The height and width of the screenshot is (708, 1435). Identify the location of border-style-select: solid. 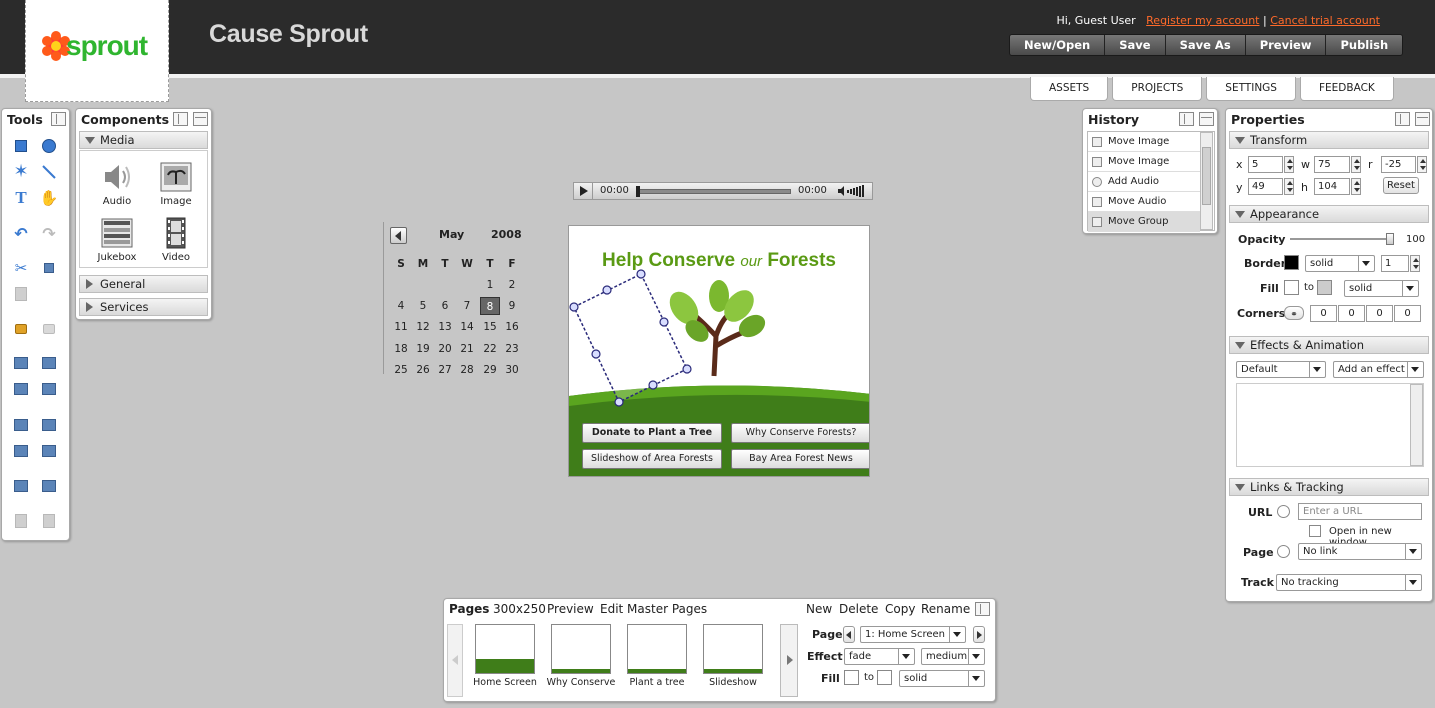
(1340, 263).